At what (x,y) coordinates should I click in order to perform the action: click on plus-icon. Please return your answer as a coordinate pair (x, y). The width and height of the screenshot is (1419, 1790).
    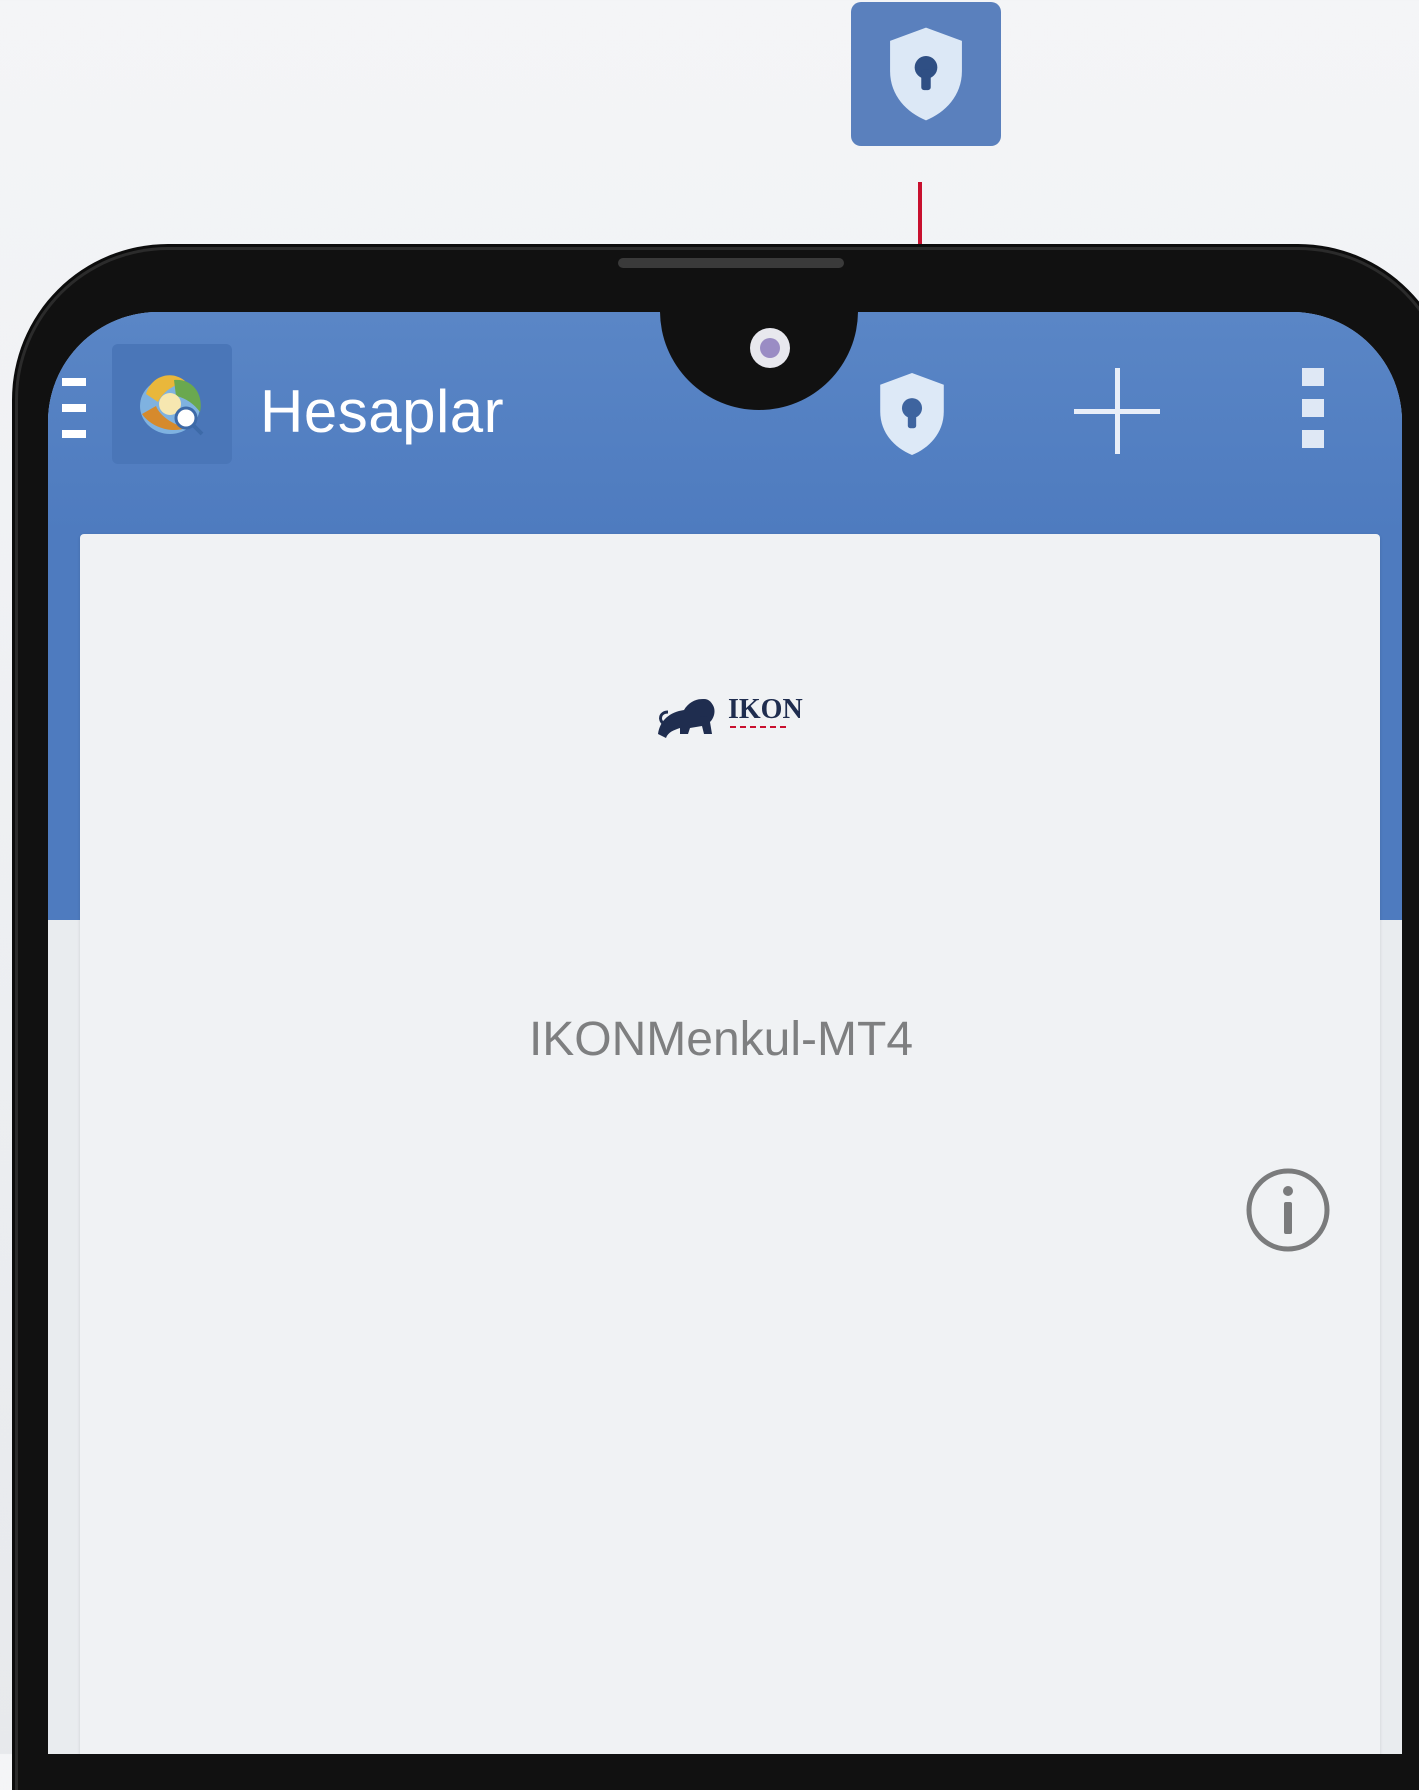
    Looking at the image, I should click on (1117, 411).